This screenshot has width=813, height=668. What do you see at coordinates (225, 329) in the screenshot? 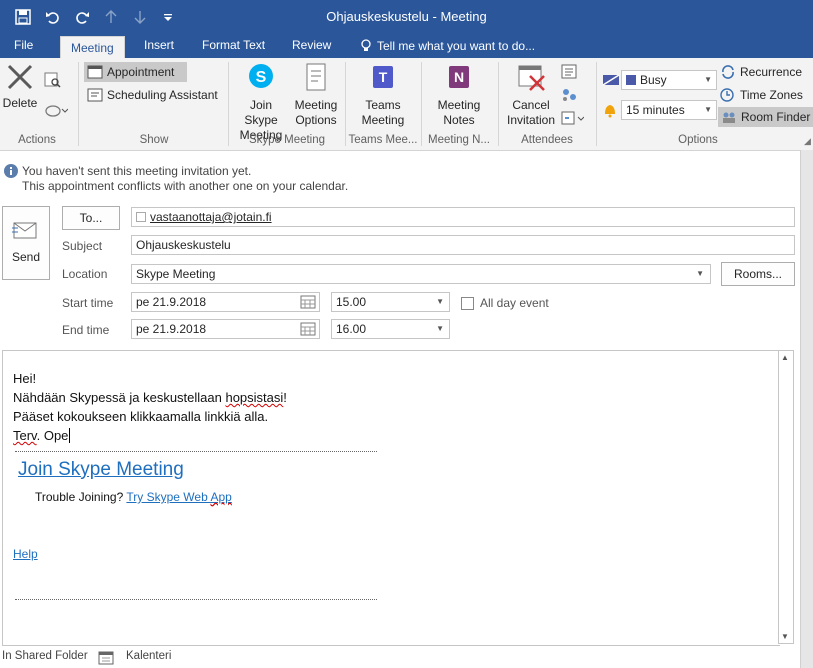
I see `end-date-field: pe 21.9.2018` at bounding box center [225, 329].